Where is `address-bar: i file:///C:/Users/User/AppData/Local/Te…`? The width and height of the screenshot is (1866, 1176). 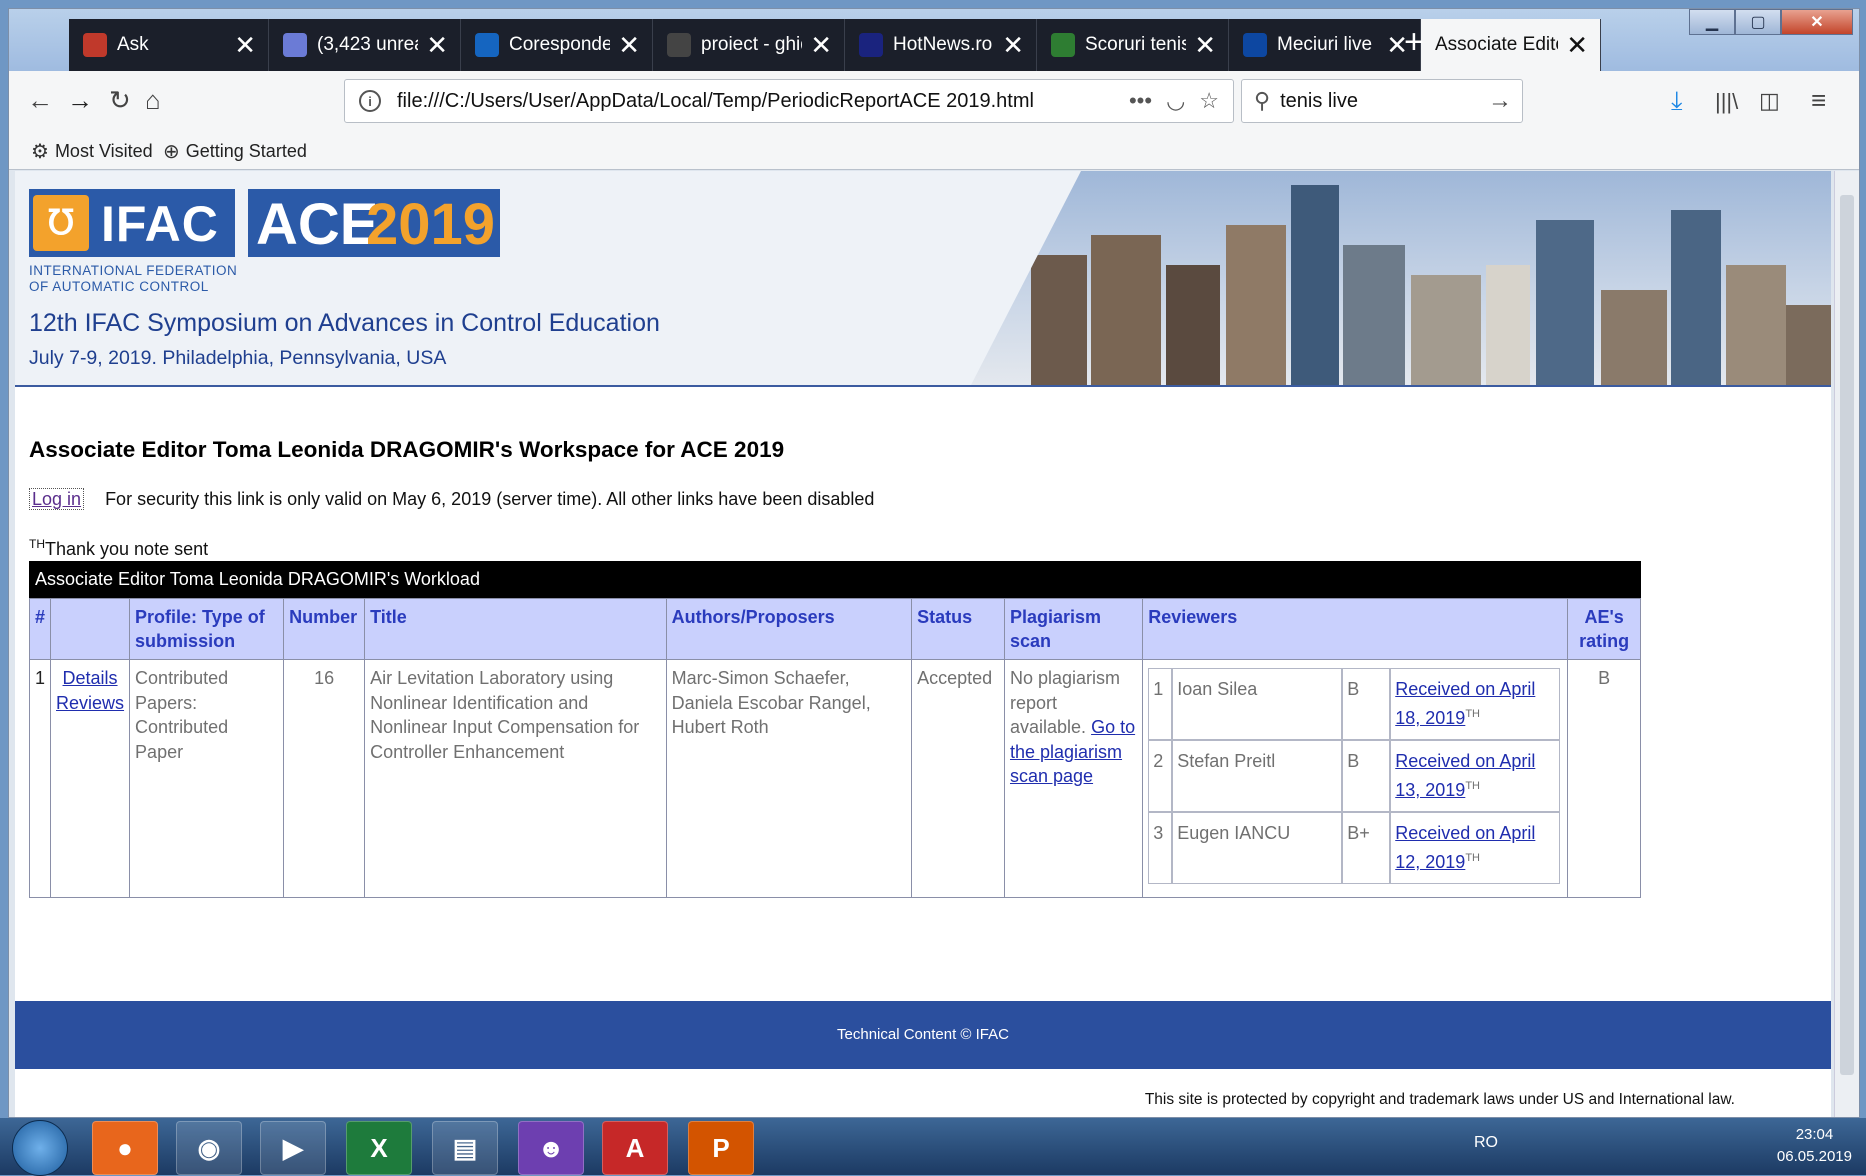 address-bar: i file:///C:/Users/User/AppData/Local/Te… is located at coordinates (789, 101).